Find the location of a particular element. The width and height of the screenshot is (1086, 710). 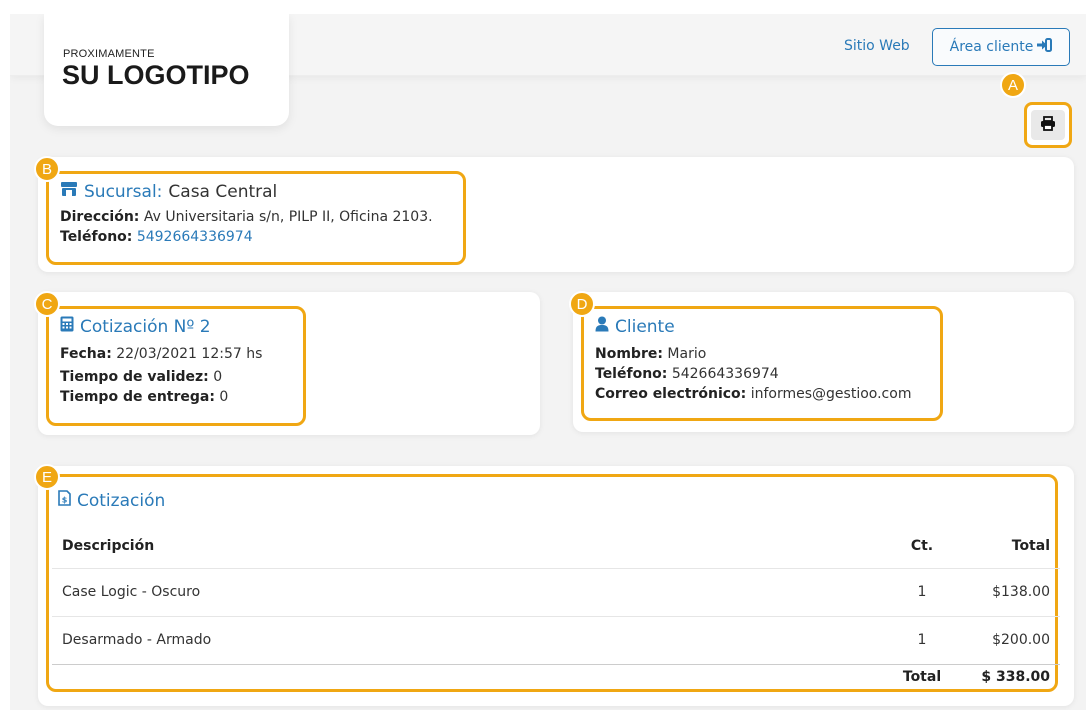

print-button is located at coordinates (1048, 125).